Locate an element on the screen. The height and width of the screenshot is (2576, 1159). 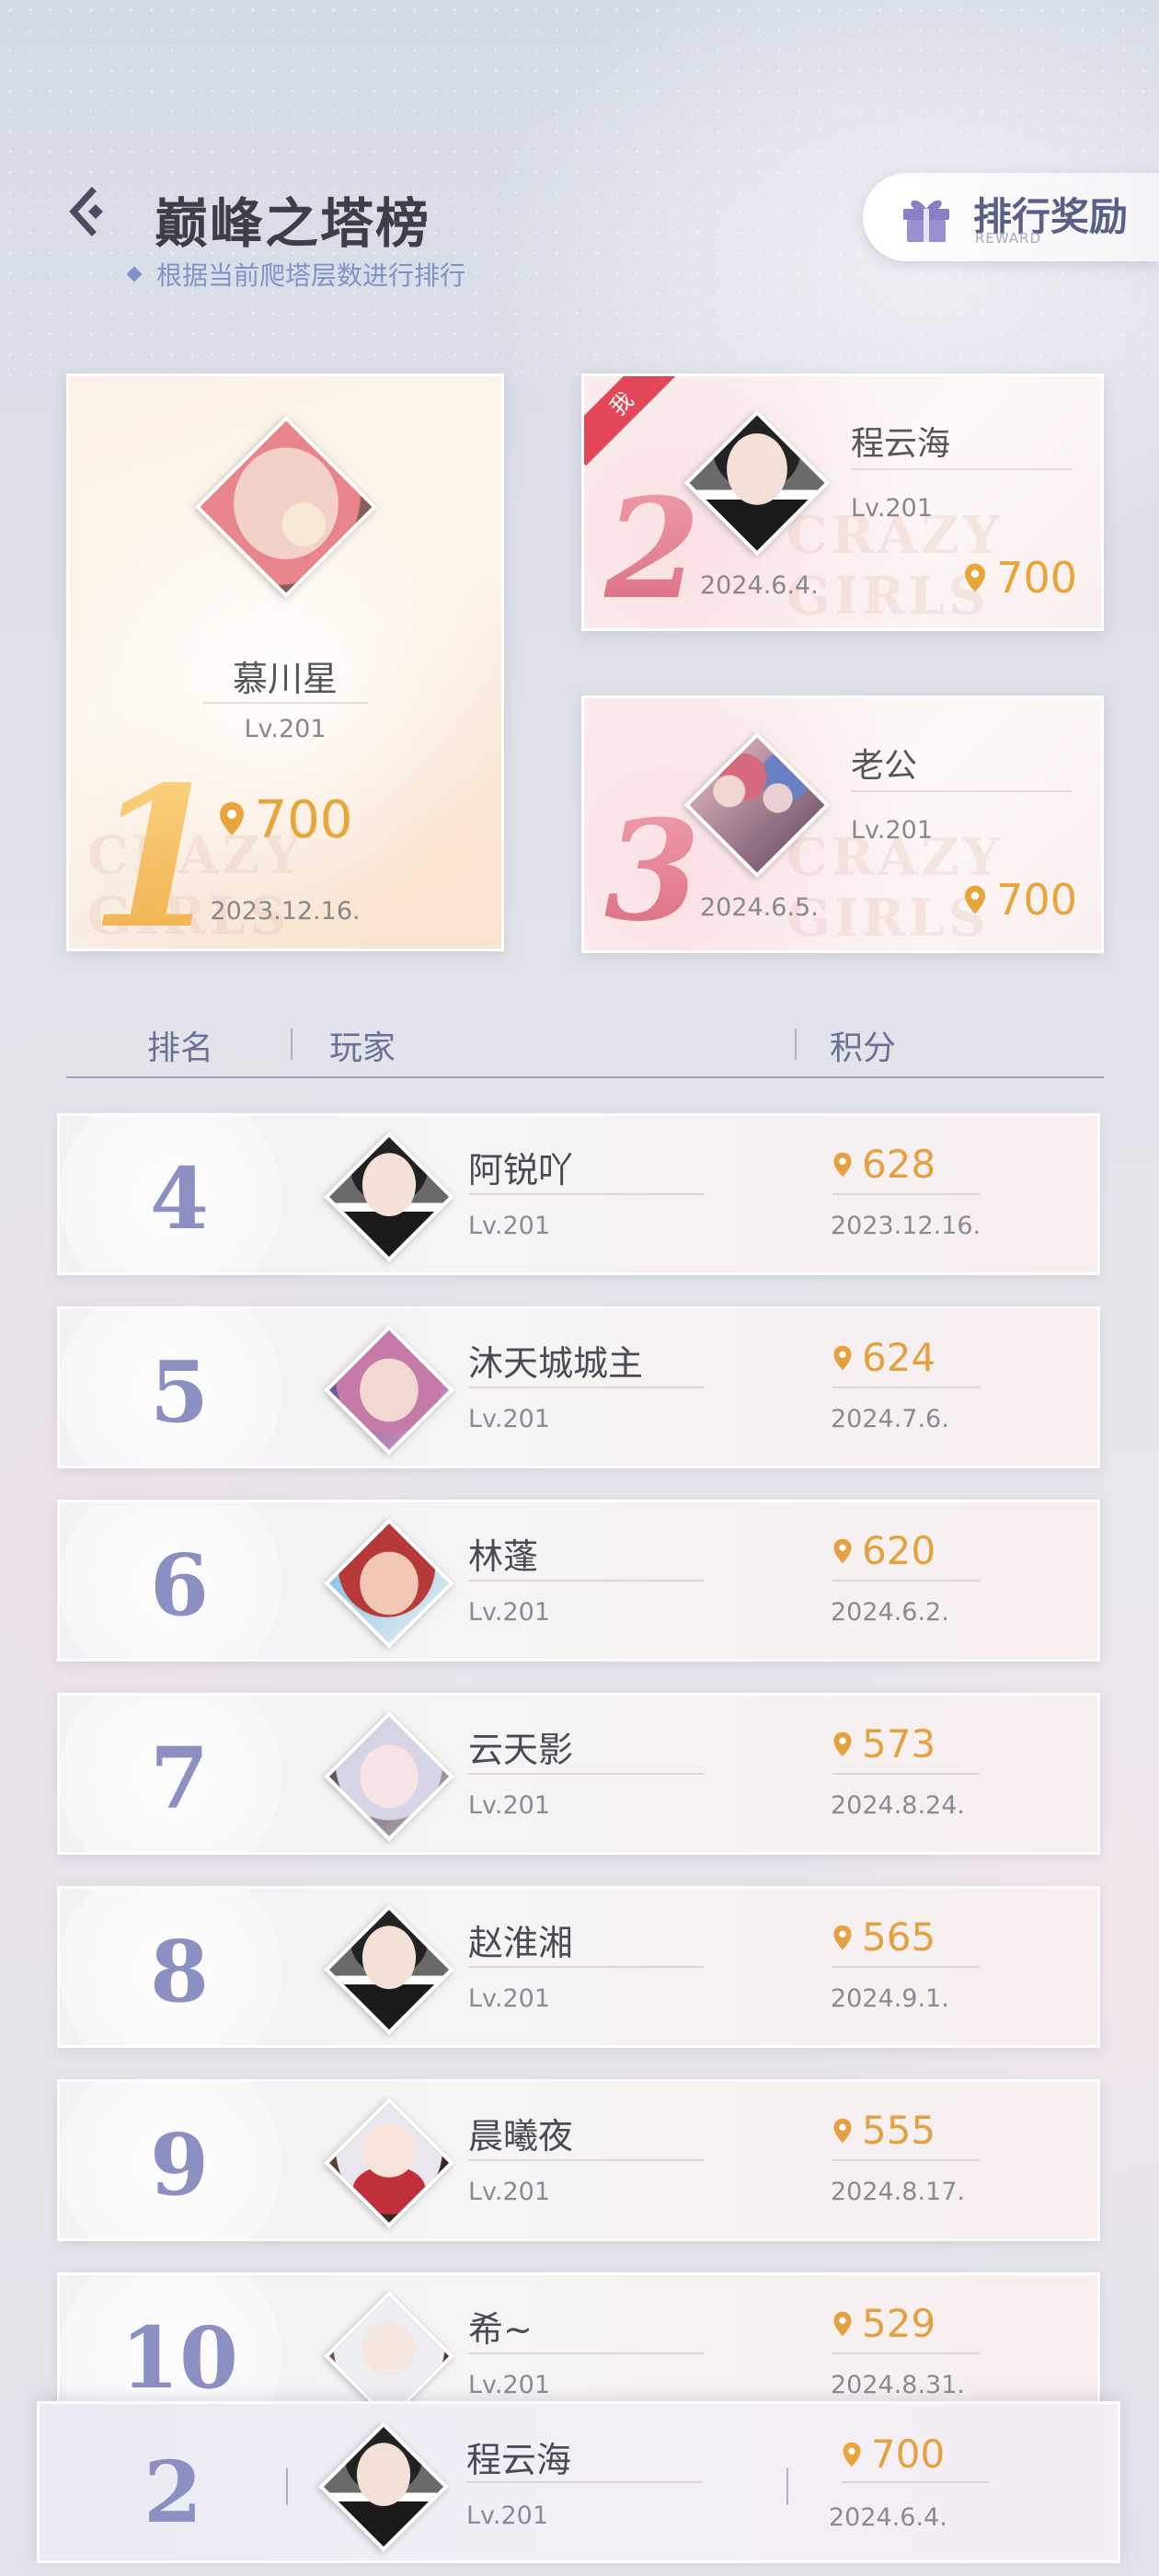
record-date: 2023.12.16. is located at coordinates (906, 1226).